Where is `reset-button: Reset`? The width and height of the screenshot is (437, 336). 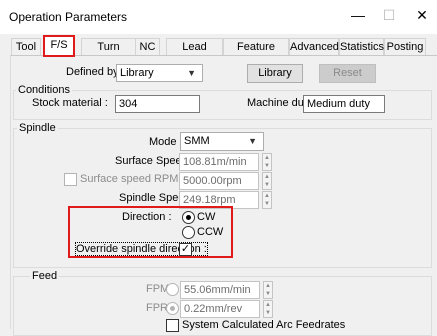 reset-button: Reset is located at coordinates (347, 73).